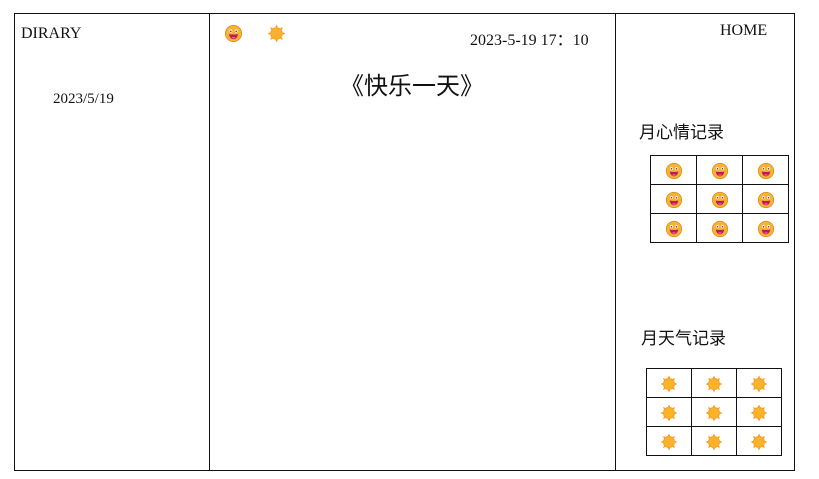 This screenshot has height=479, width=819. Describe the element at coordinates (412, 83) in the screenshot. I see `entry-title: 《快乐一天》` at that location.